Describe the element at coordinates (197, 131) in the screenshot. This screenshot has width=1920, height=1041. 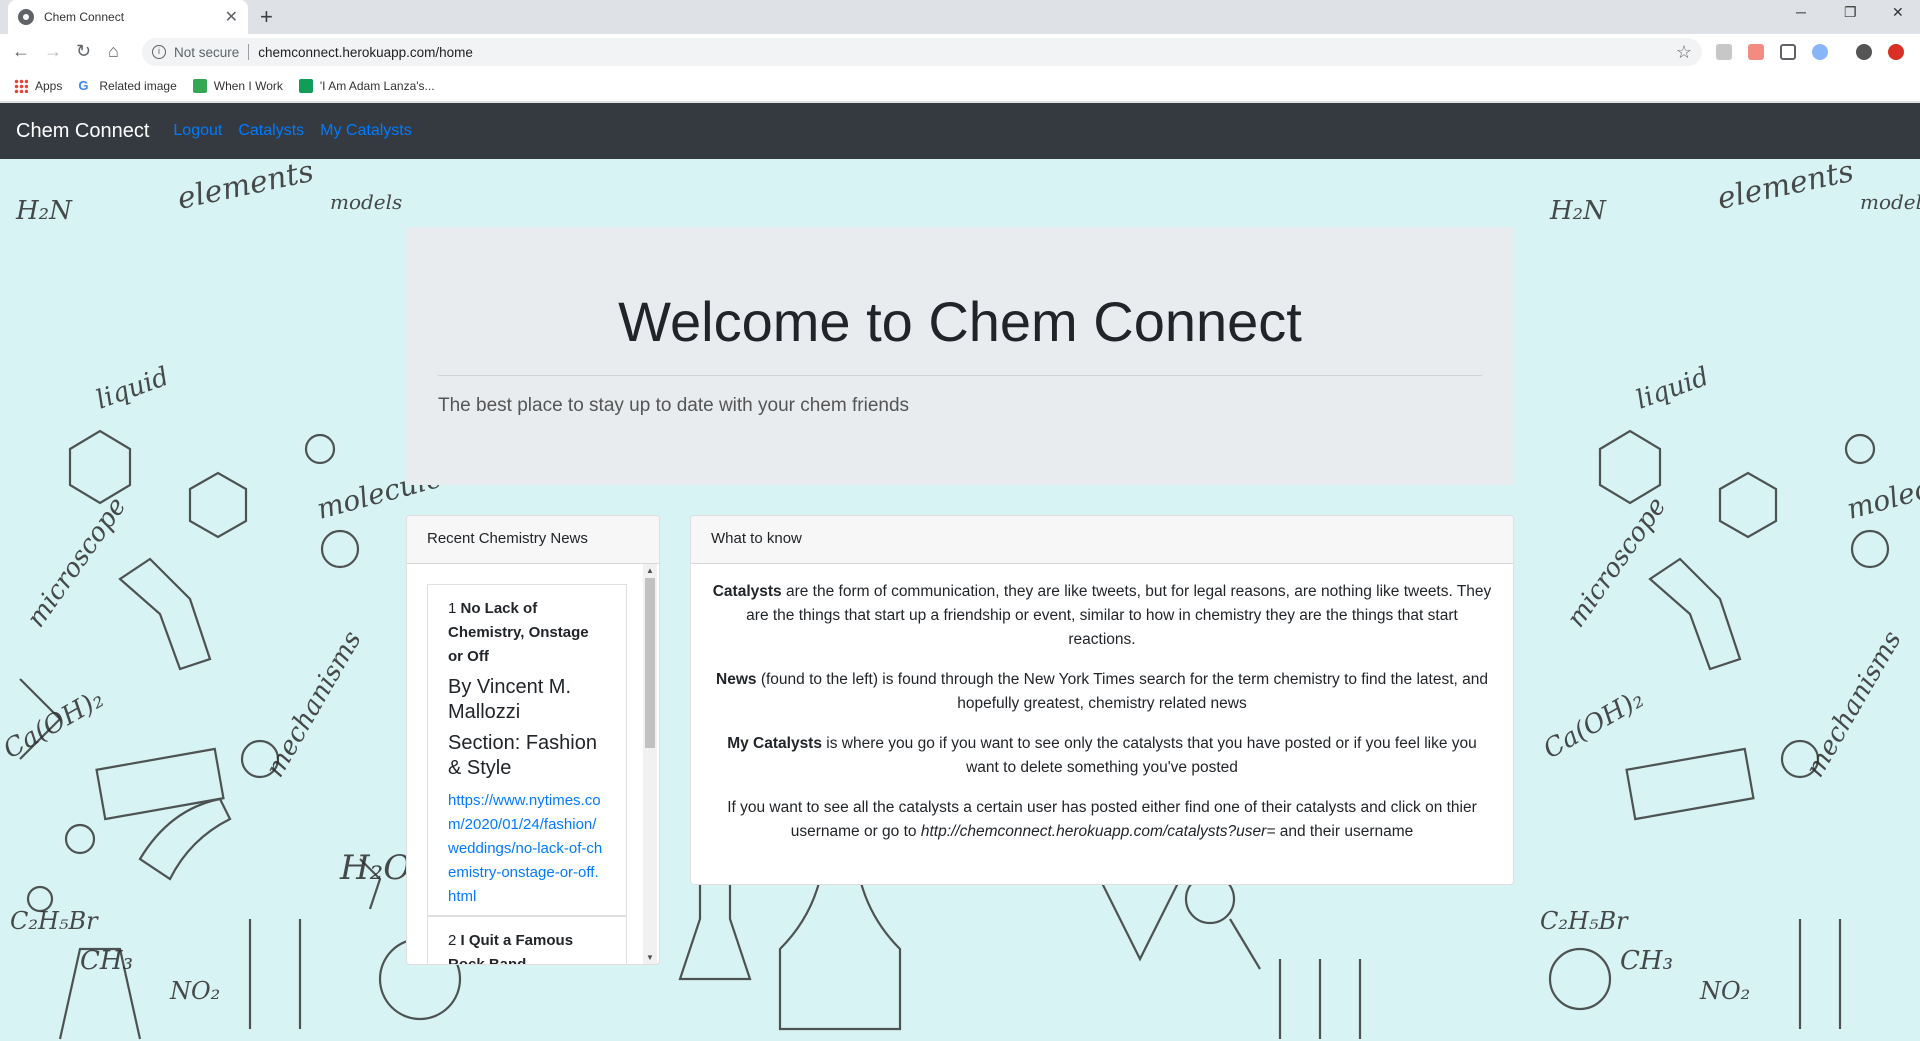
I see `nav-logout: Logout` at that location.